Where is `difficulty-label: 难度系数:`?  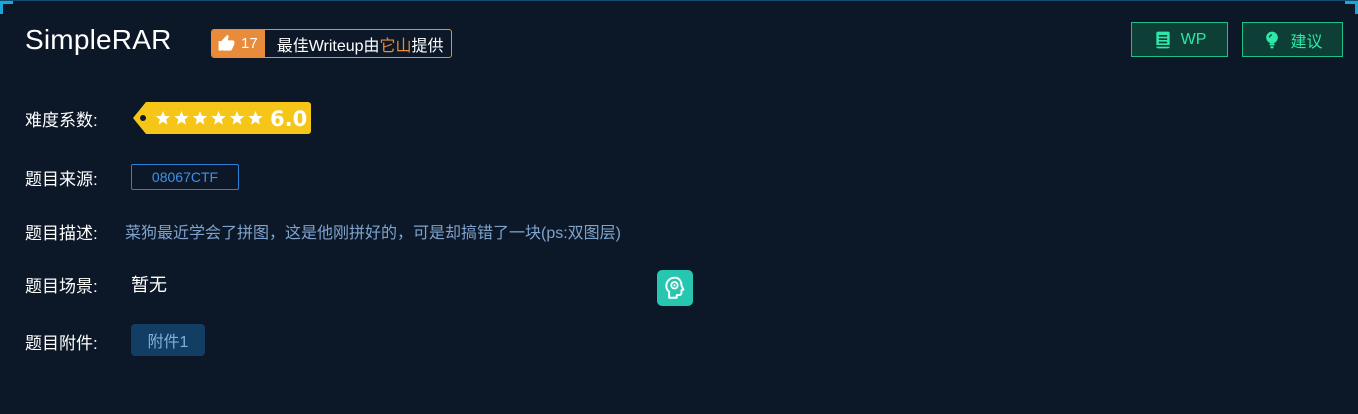
difficulty-label: 难度系数: is located at coordinates (61, 120).